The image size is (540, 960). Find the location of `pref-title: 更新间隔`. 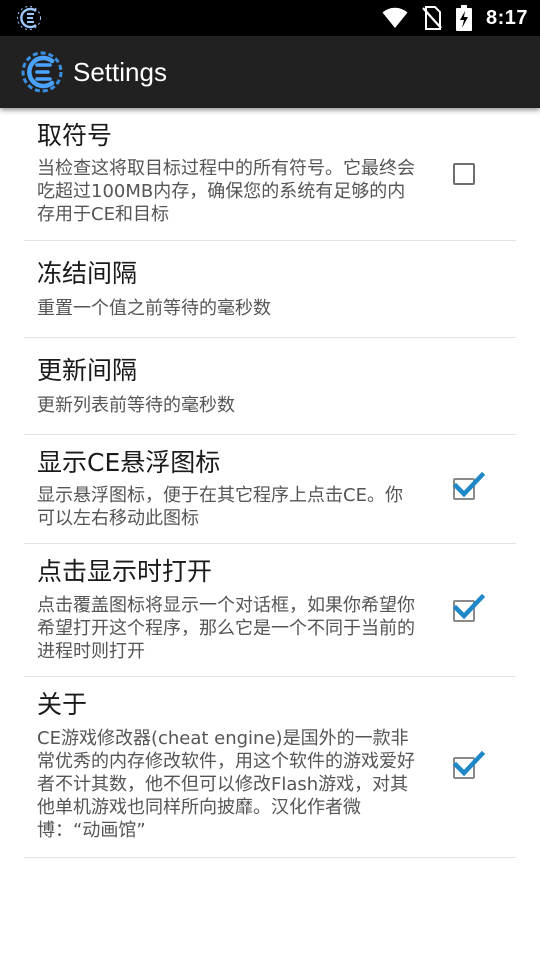

pref-title: 更新间隔 is located at coordinates (87, 370).